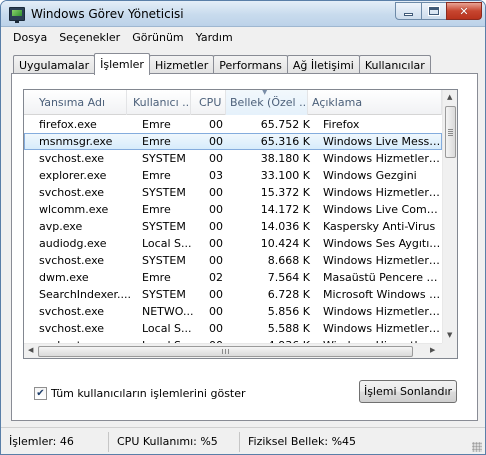  I want to click on column-description: Açıklama, so click(375, 102).